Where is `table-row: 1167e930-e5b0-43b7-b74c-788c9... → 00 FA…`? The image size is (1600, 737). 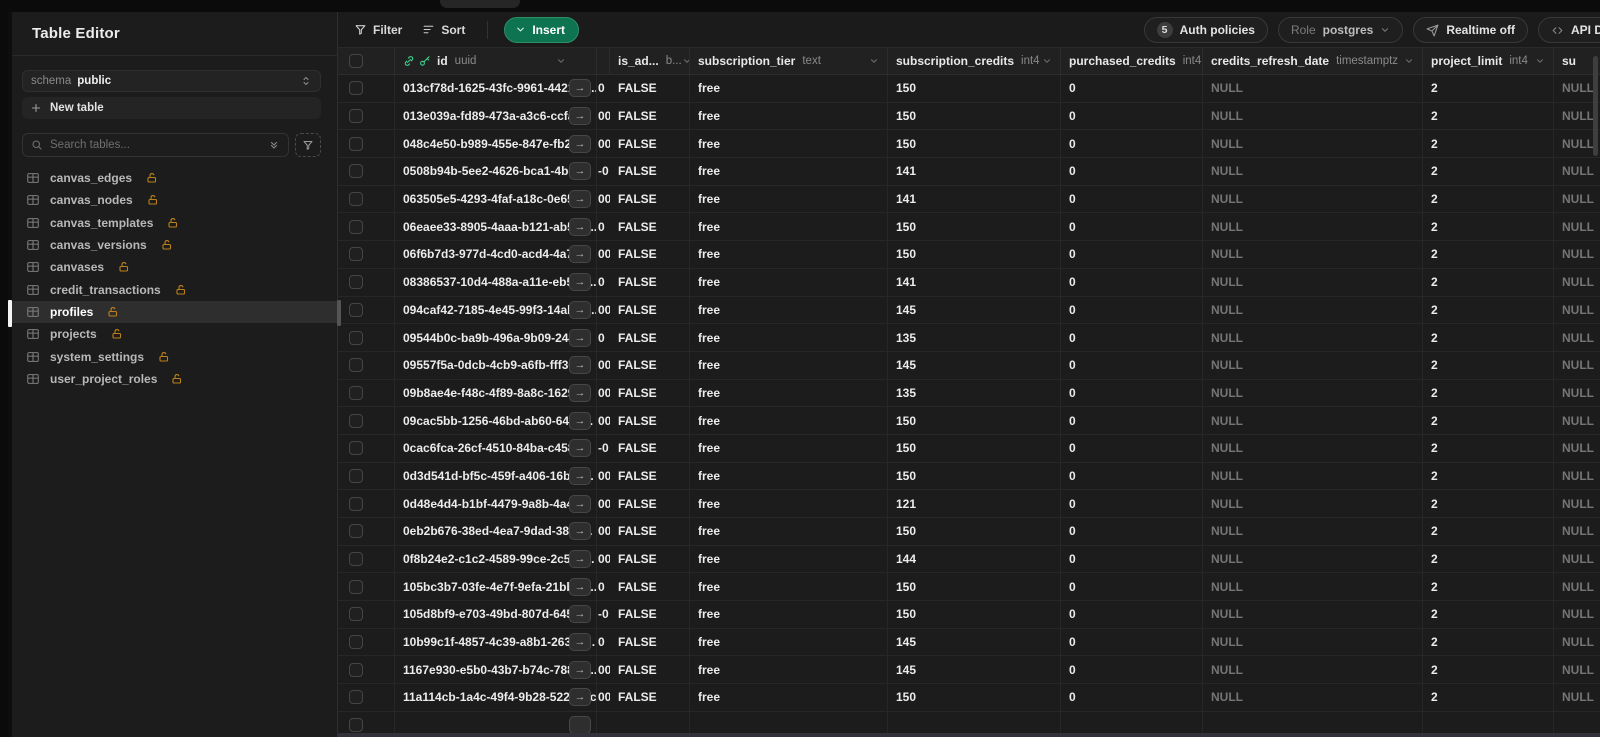 table-row: 1167e930-e5b0-43b7-b74c-788c9... → 00 FA… is located at coordinates (969, 670).